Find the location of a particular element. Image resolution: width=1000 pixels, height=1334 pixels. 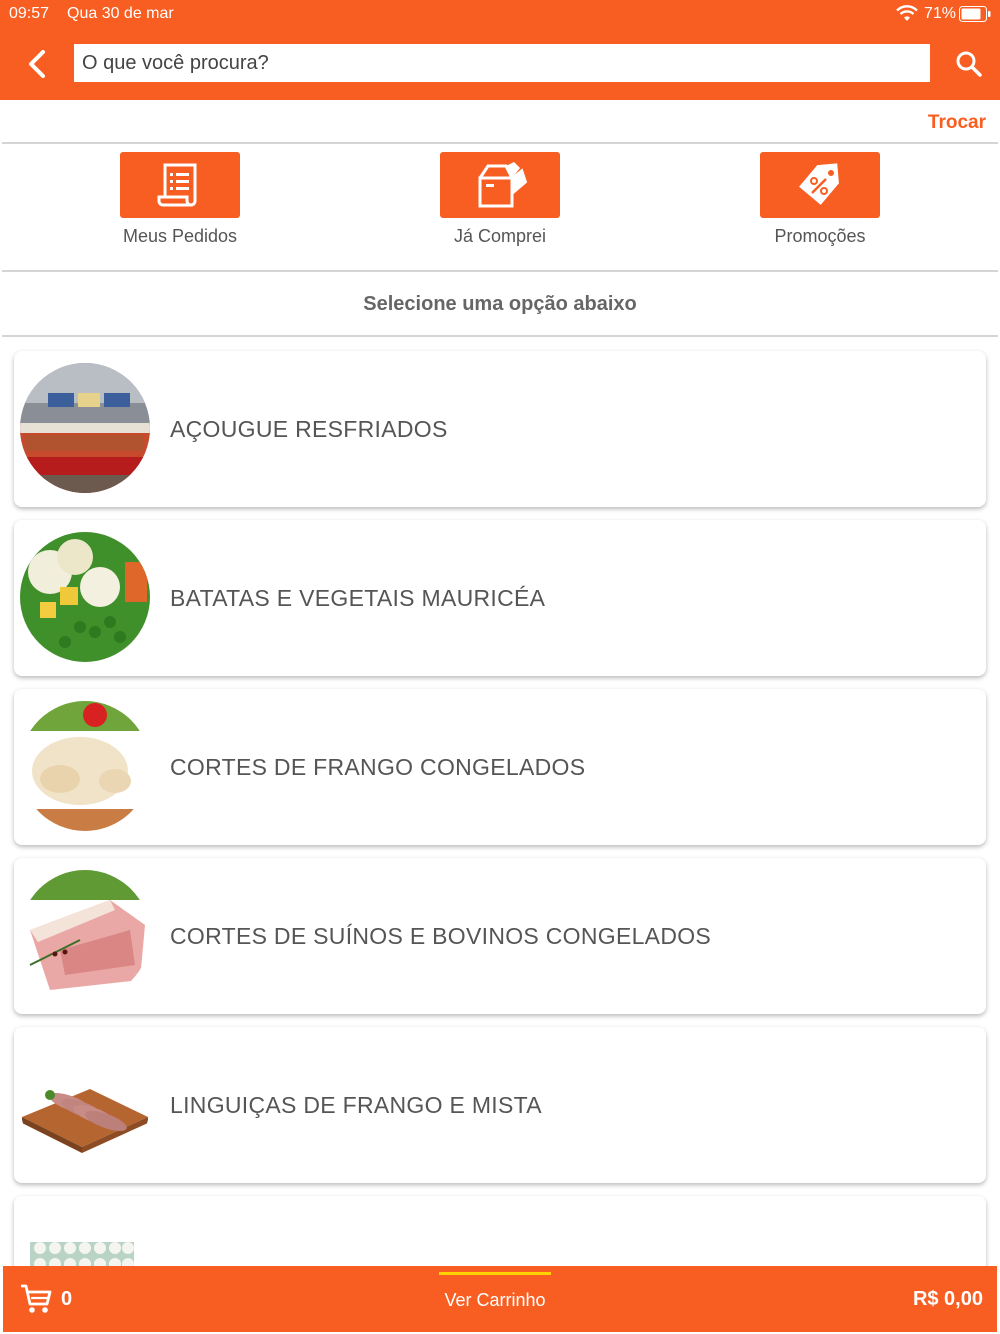

section-title: Selecione uma opção abaixo is located at coordinates (500, 304).